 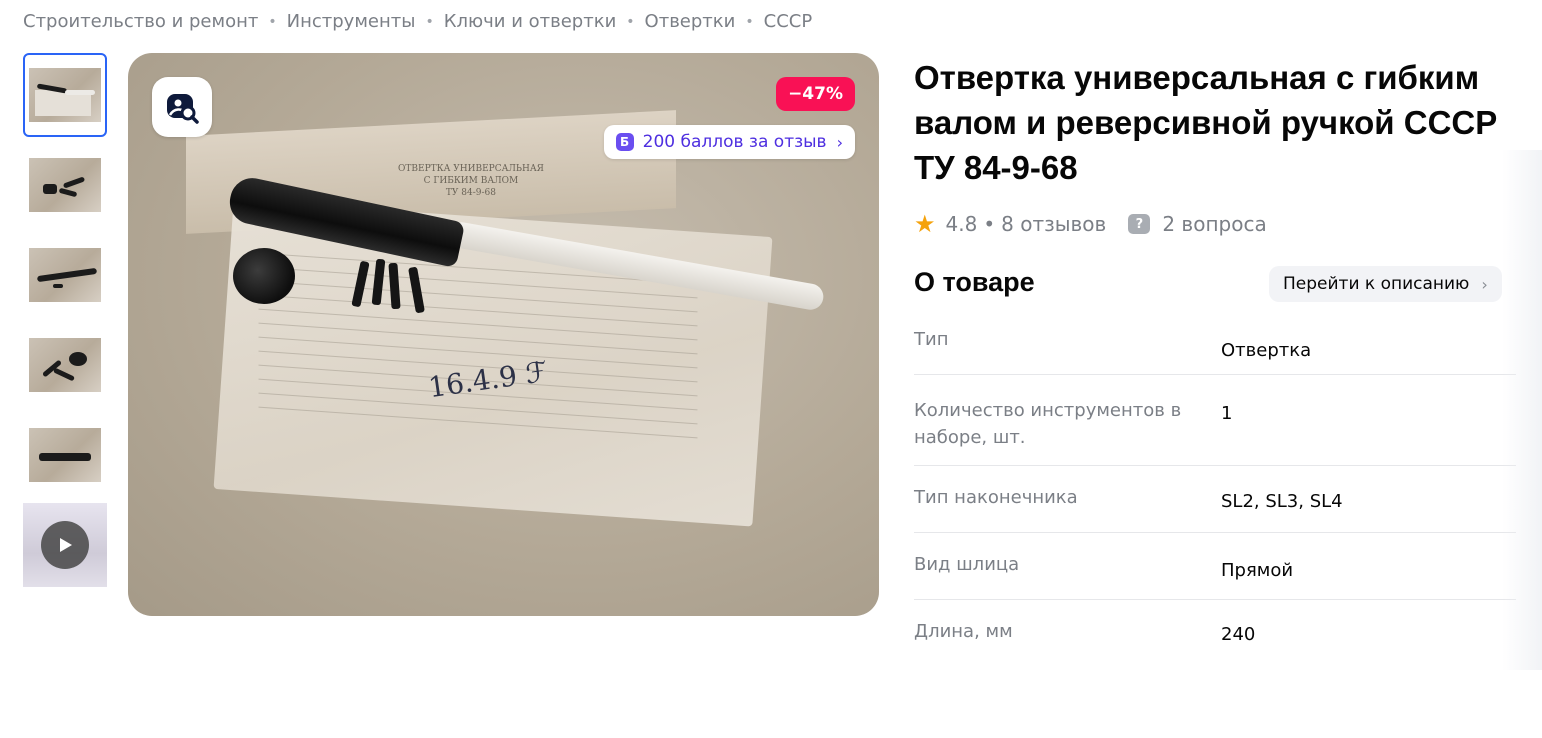 I want to click on spec-key: Вид шлица, so click(x=967, y=564).